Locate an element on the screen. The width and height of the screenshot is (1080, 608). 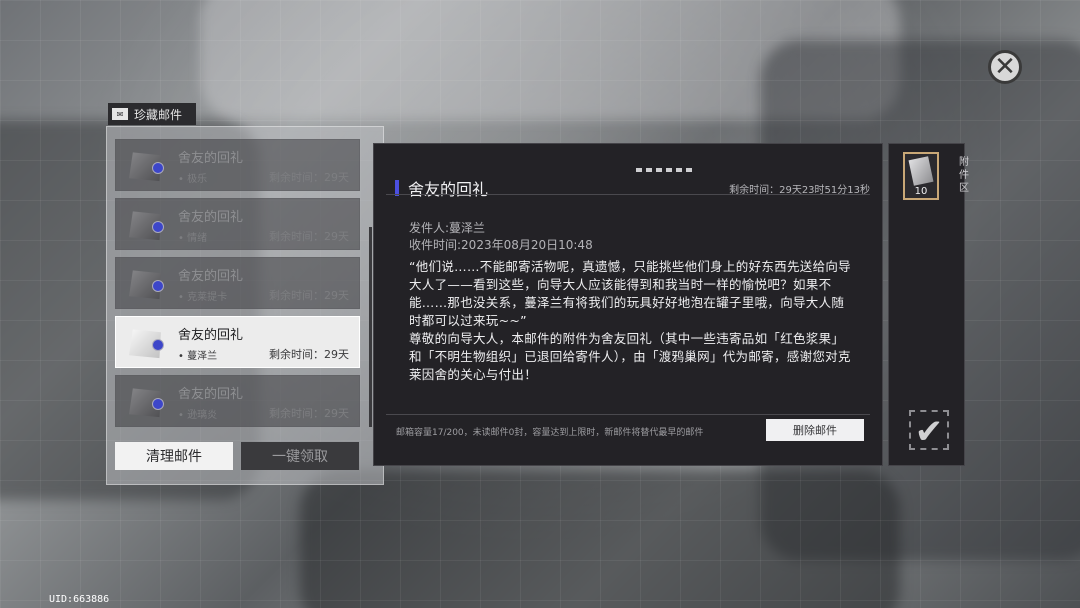
close-button: ✕ is located at coordinates (1005, 67).